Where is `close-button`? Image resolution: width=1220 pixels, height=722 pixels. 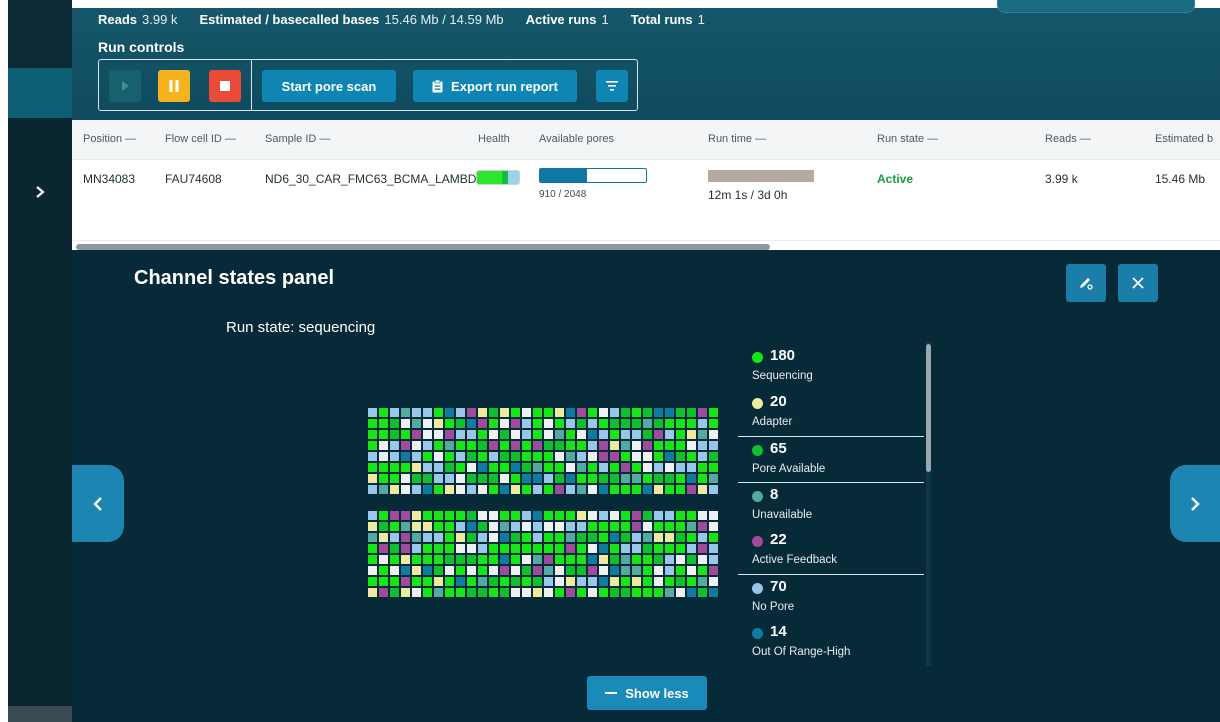
close-button is located at coordinates (1138, 283).